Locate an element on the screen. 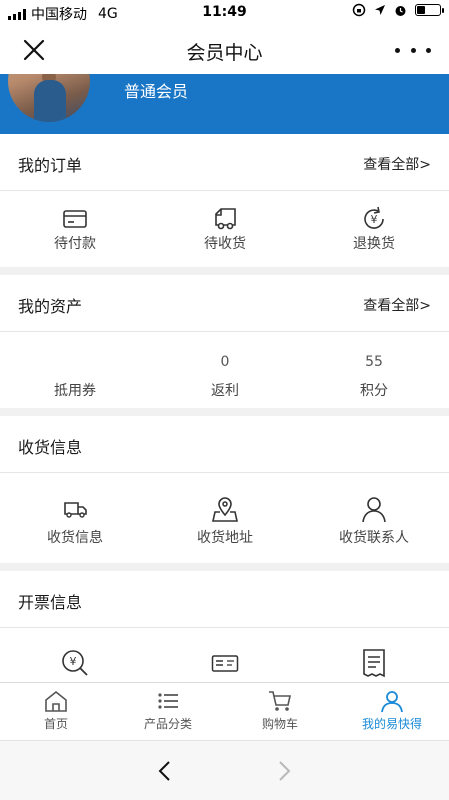 The height and width of the screenshot is (800, 449). shipping-address: 收货地址 is located at coordinates (225, 521).